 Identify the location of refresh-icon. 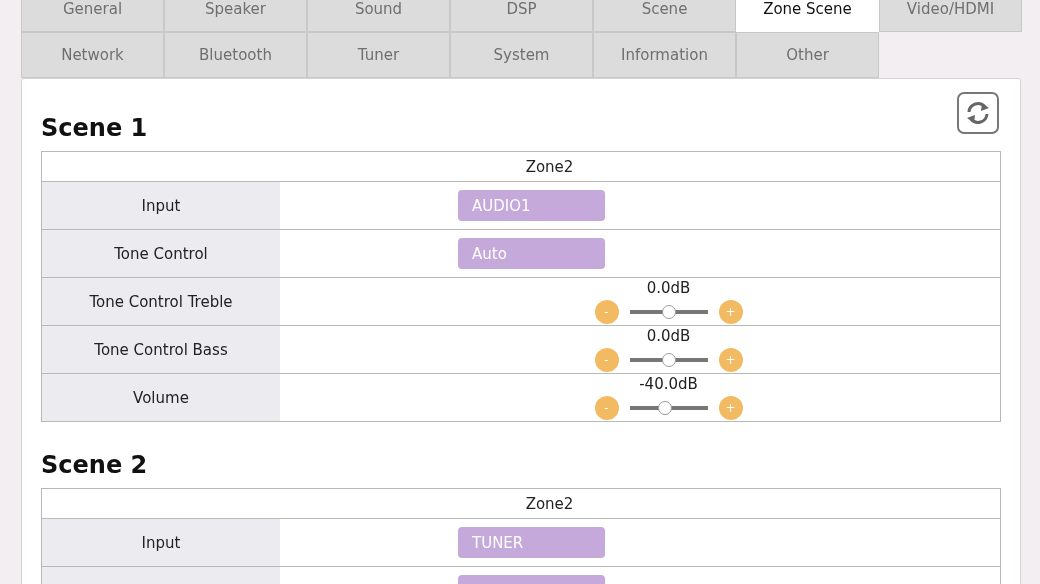
(978, 113).